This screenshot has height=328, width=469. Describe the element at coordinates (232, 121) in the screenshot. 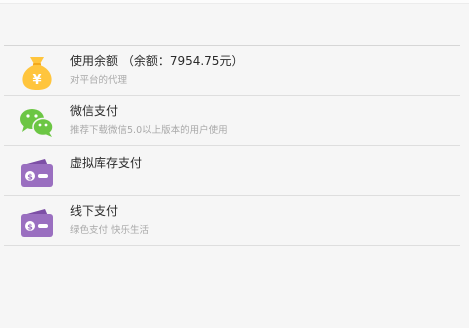

I see `payment-option-wechat: 微信支付 推荐下载微信5.0以上版本的用户使用` at that location.